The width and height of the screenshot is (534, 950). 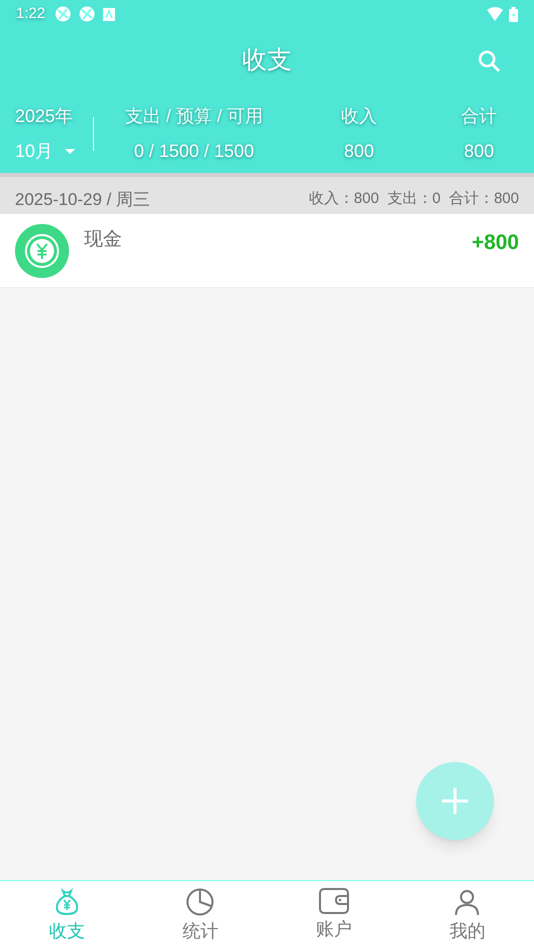 I want to click on summary-label: 支出 / 预算 / 可用, so click(x=193, y=116).